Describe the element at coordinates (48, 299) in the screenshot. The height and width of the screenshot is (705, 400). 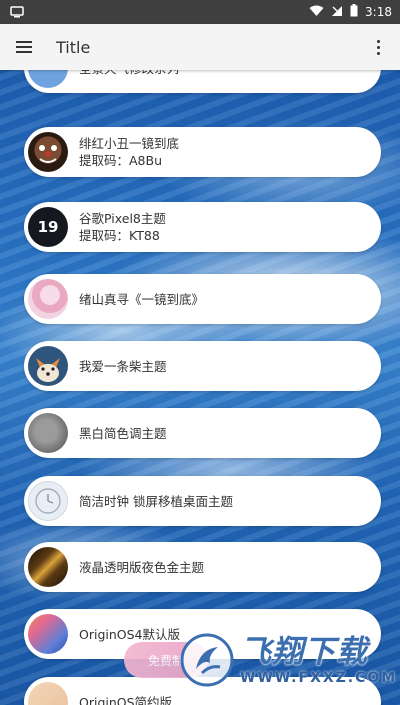
I see `anime-thumbnail` at that location.